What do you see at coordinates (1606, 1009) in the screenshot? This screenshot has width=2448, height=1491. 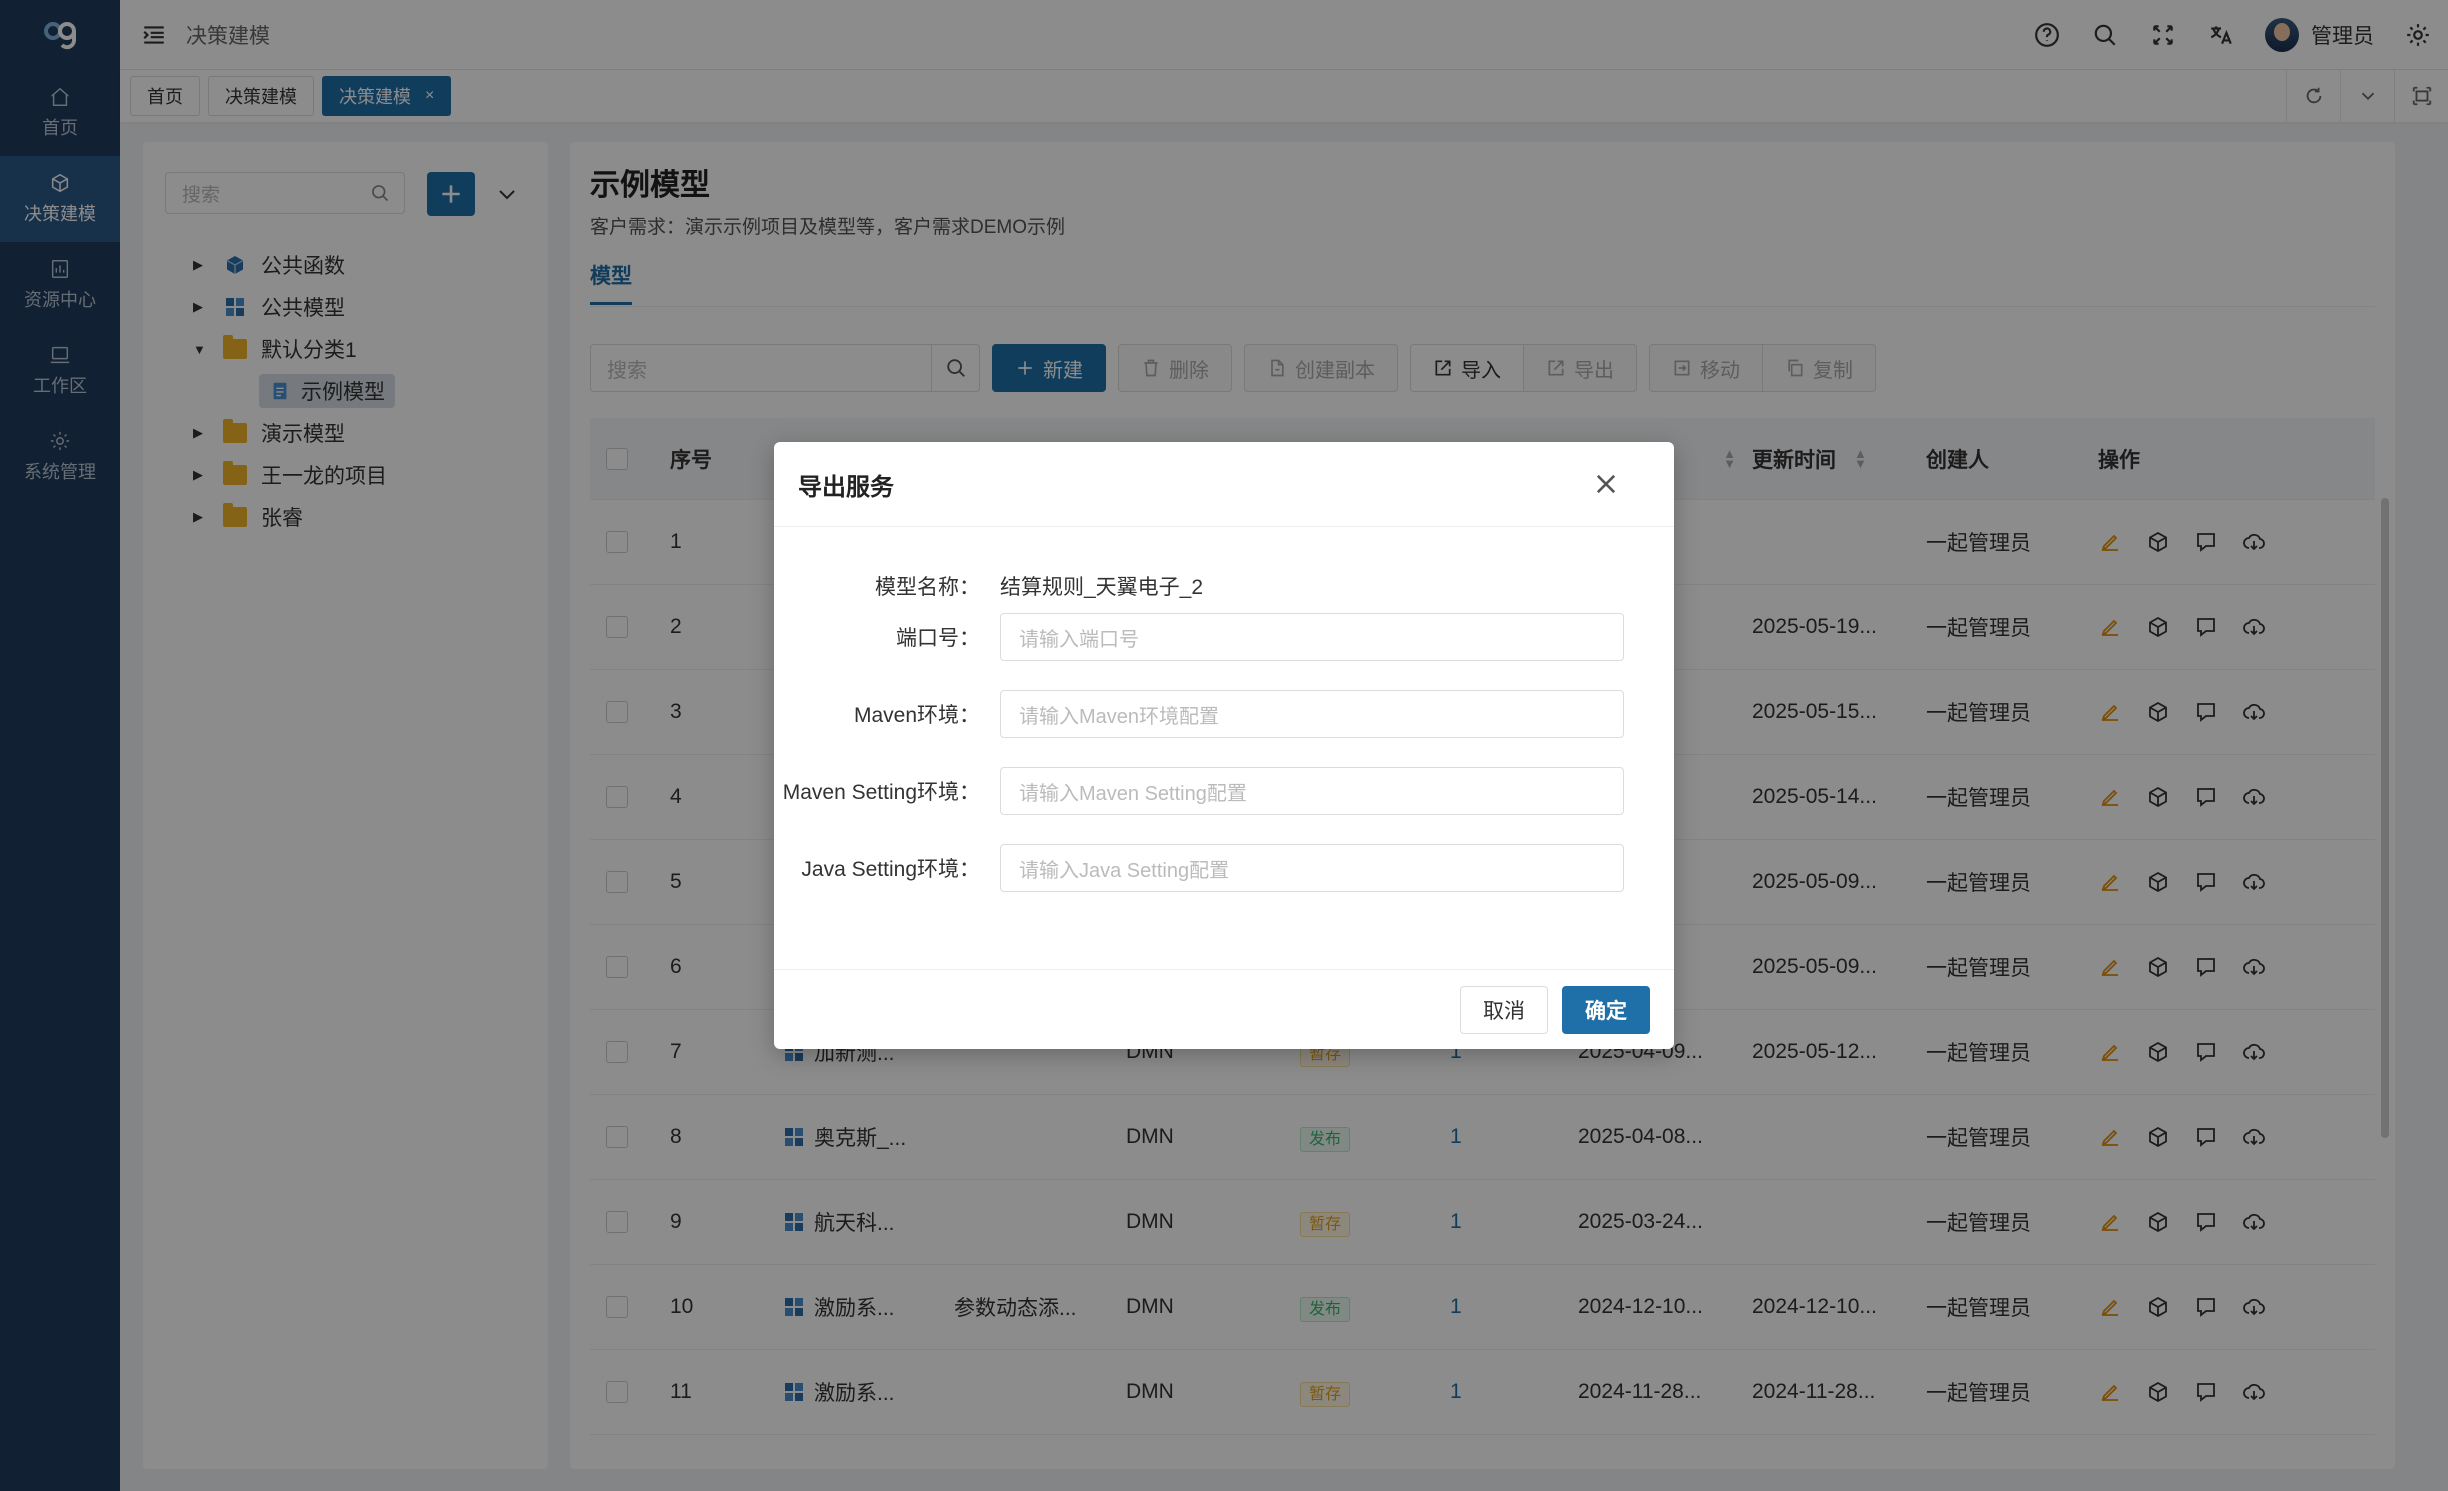 I see `confirm-button: 确定` at bounding box center [1606, 1009].